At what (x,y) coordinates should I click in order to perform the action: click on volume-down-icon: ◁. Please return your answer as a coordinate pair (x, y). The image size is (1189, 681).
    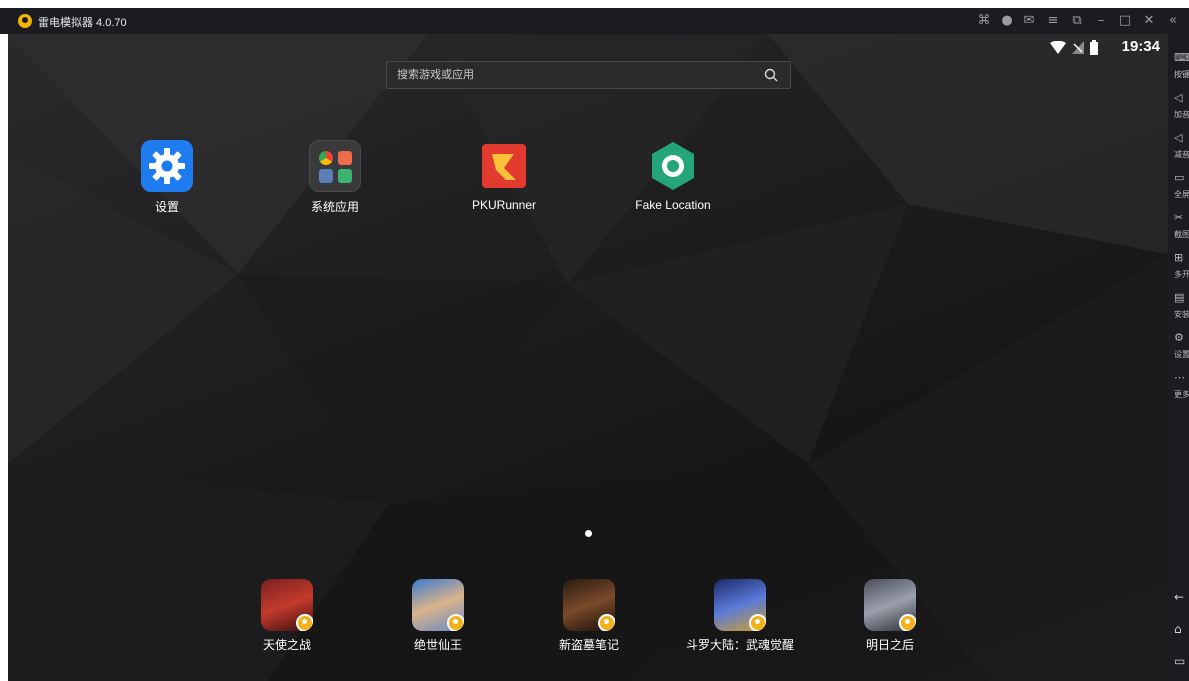
    Looking at the image, I should click on (1178, 137).